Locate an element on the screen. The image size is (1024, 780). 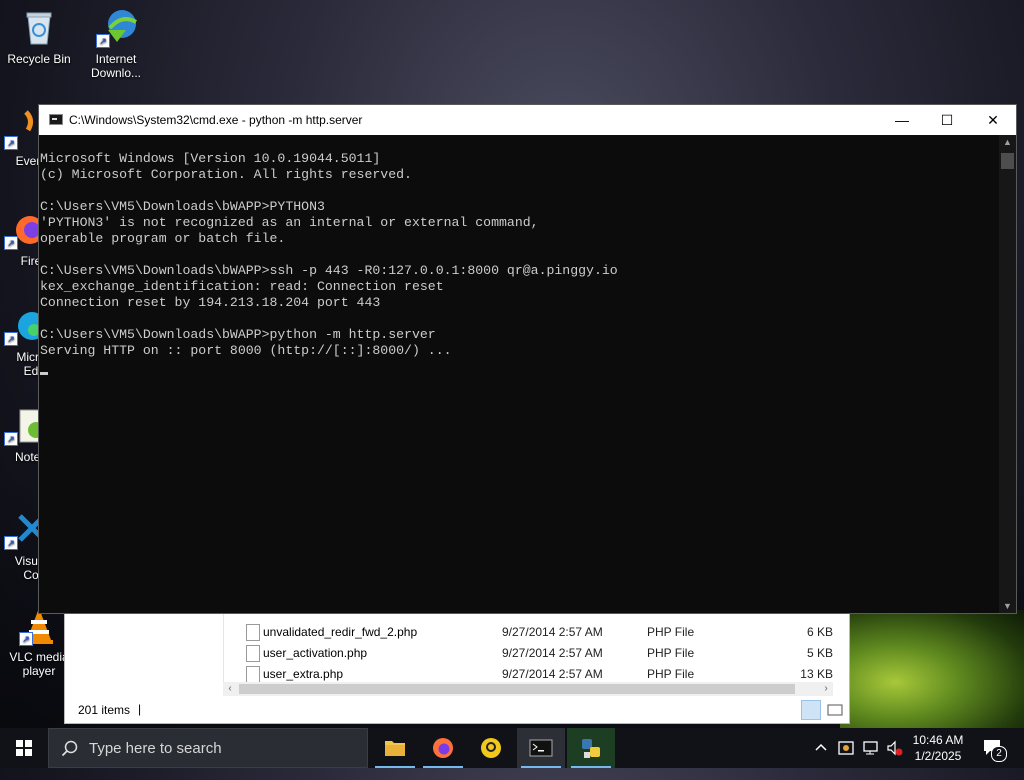
yellow-app-icon is located at coordinates (491, 748).